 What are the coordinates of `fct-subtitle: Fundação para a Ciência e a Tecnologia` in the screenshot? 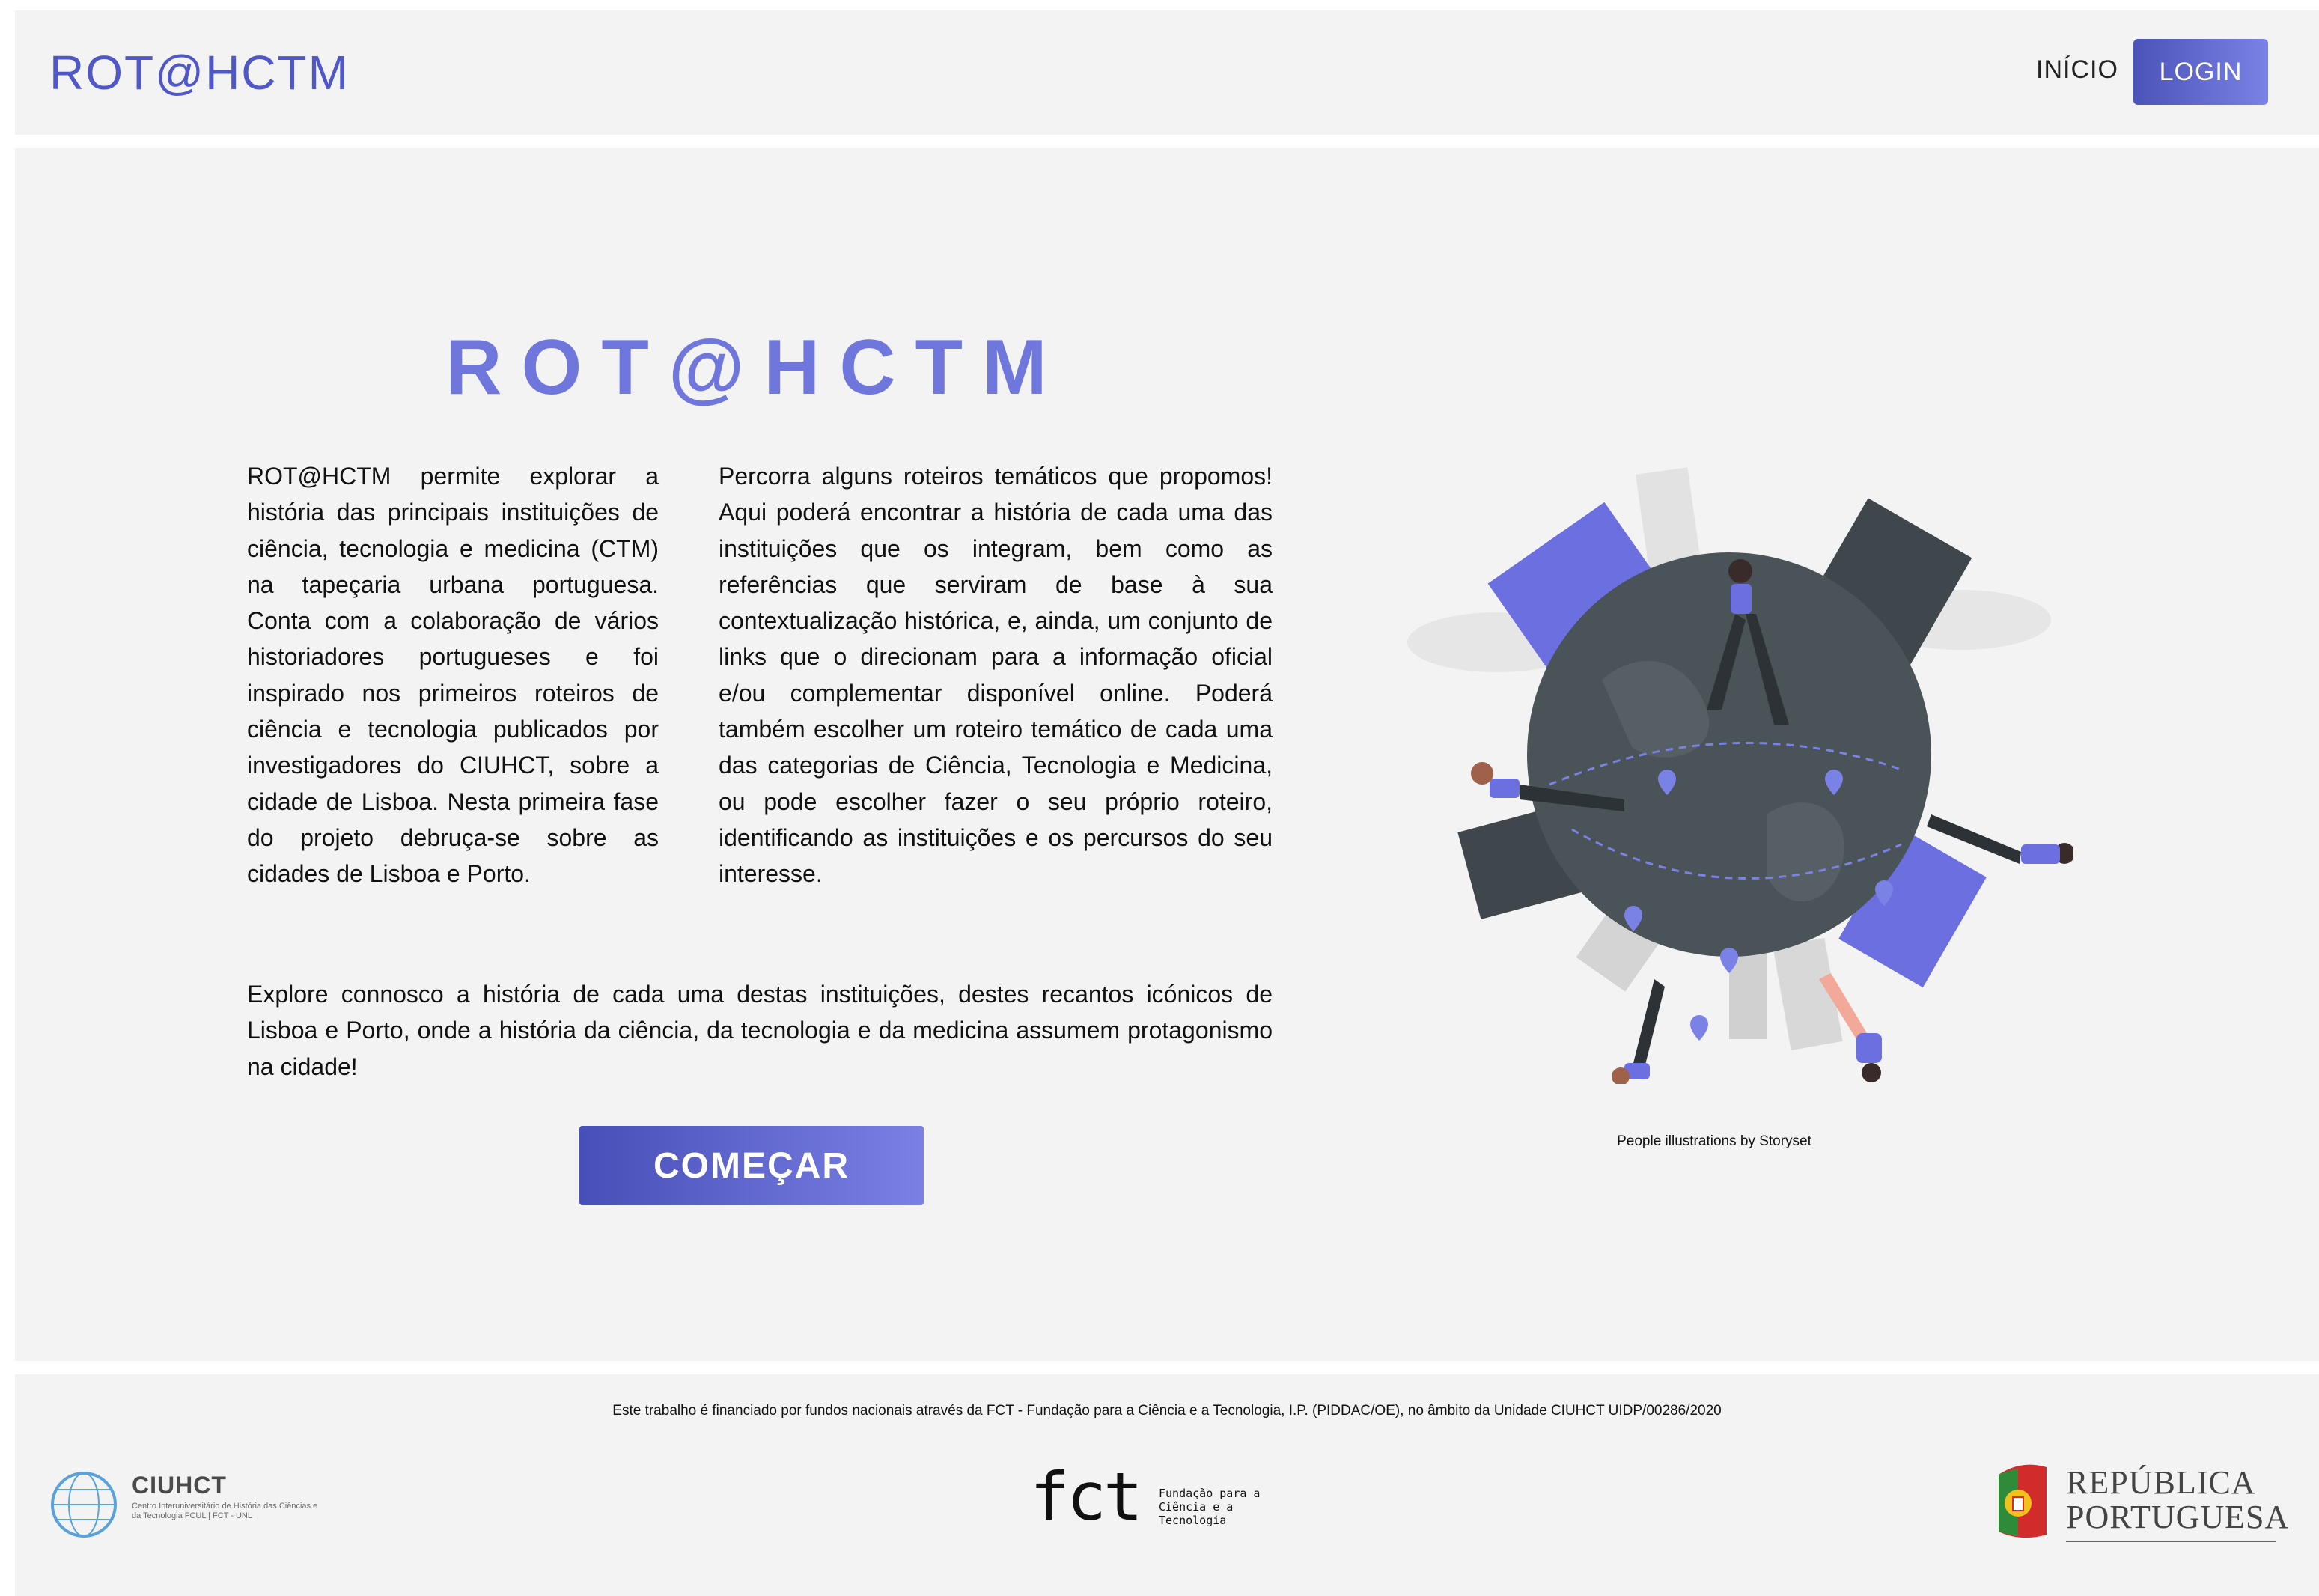 It's located at (1210, 1507).